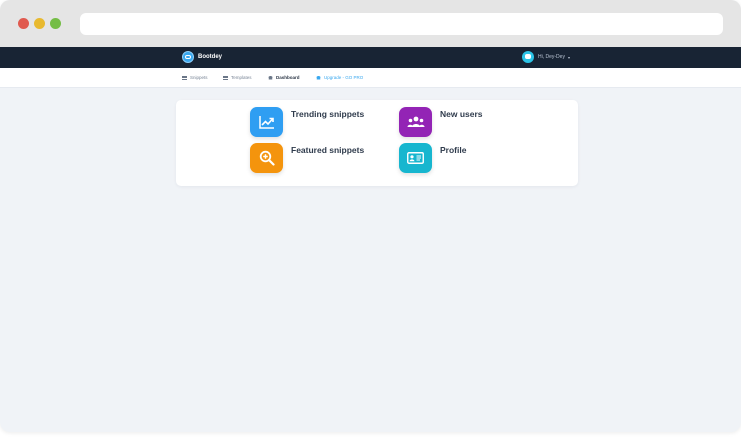 The image size is (741, 441). Describe the element at coordinates (441, 122) in the screenshot. I see `tile-new-users: New users` at that location.